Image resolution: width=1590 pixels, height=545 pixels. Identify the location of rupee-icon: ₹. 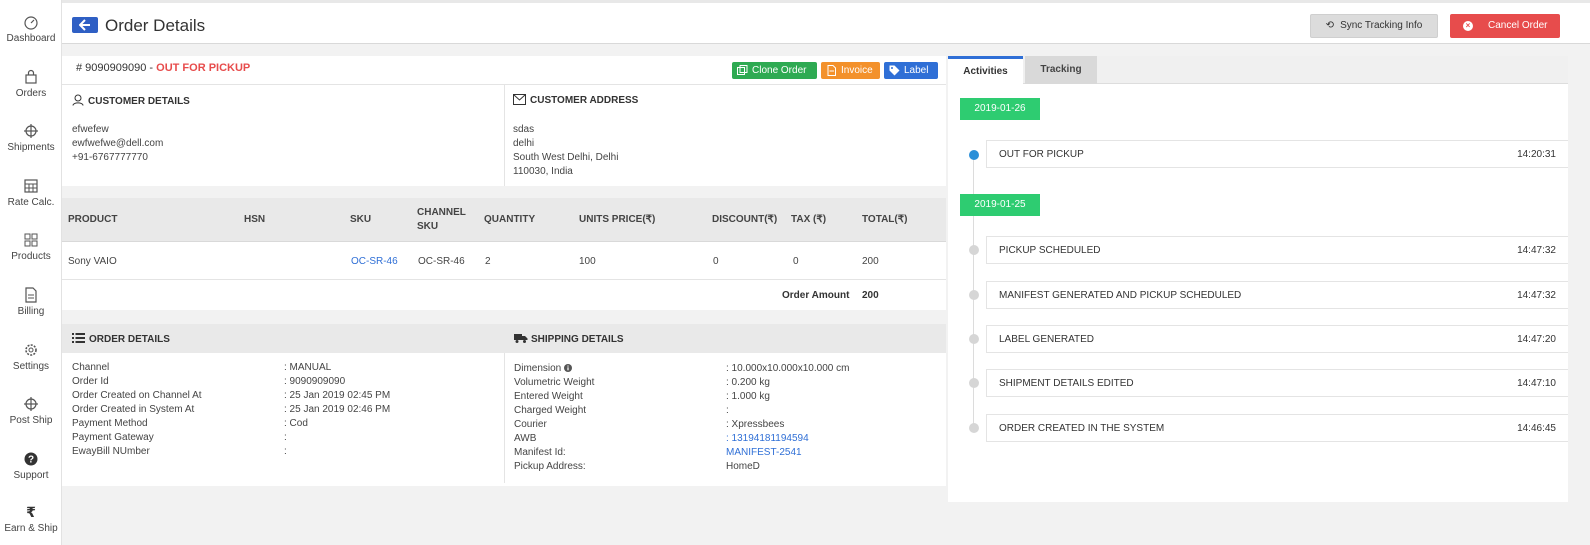
(31, 512).